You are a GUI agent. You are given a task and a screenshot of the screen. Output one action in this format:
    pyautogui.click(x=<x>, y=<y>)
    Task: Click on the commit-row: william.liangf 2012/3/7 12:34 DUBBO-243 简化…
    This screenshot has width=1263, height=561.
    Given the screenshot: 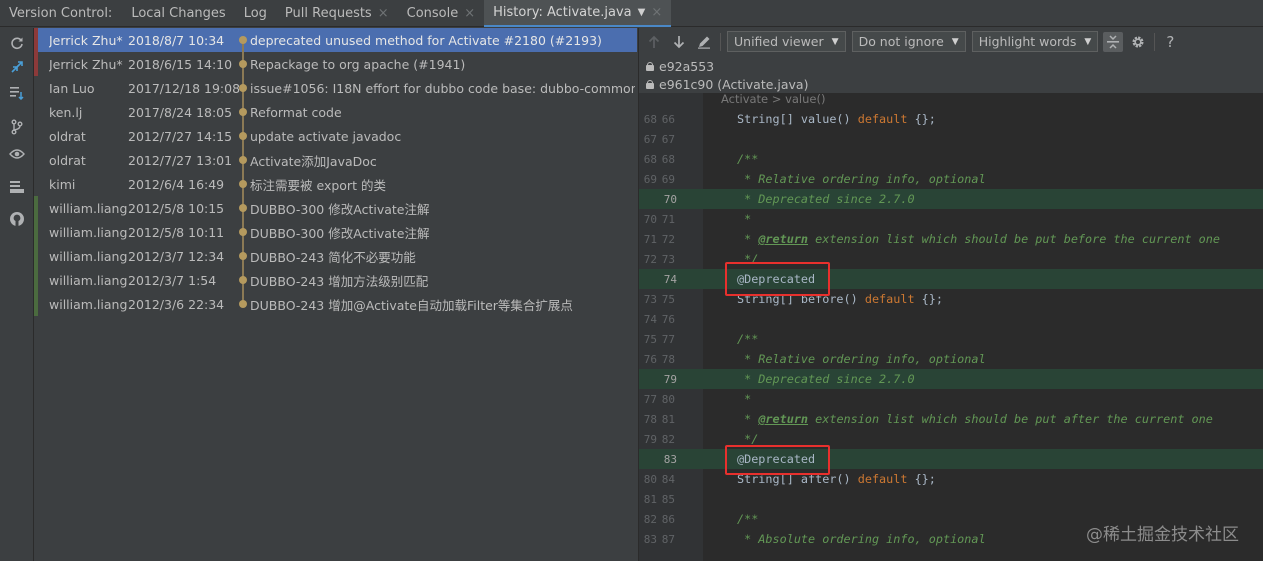 What is the action you would take?
    pyautogui.click(x=335, y=256)
    